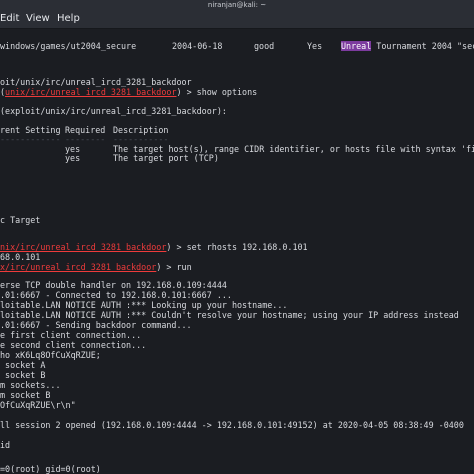 The height and width of the screenshot is (474, 474). What do you see at coordinates (73, 158) in the screenshot?
I see `option-required: yes` at bounding box center [73, 158].